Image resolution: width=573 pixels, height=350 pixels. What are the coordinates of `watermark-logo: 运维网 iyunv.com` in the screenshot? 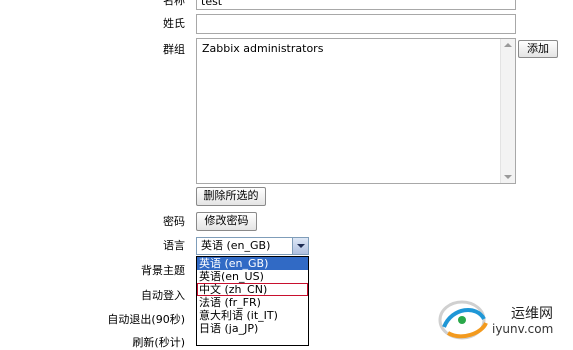 It's located at (502, 320).